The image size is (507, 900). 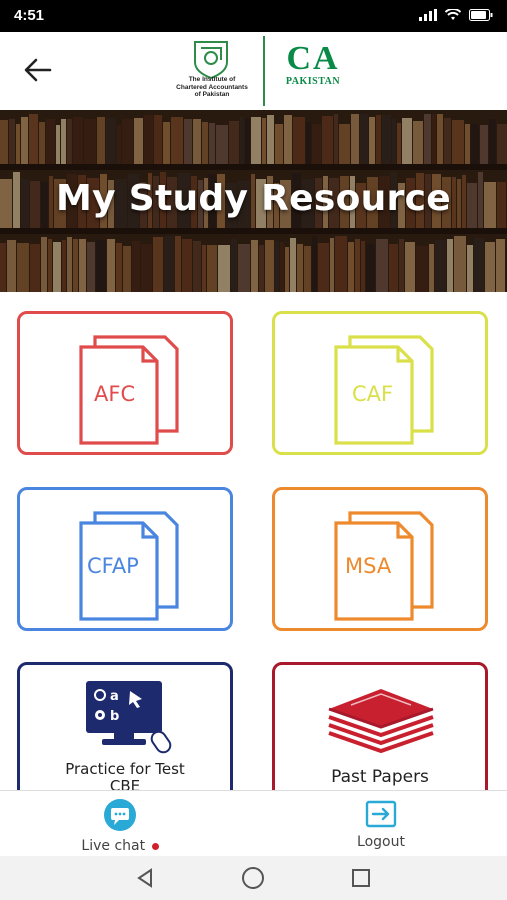 I want to click on banner-title: My Study Resource, so click(x=253, y=198).